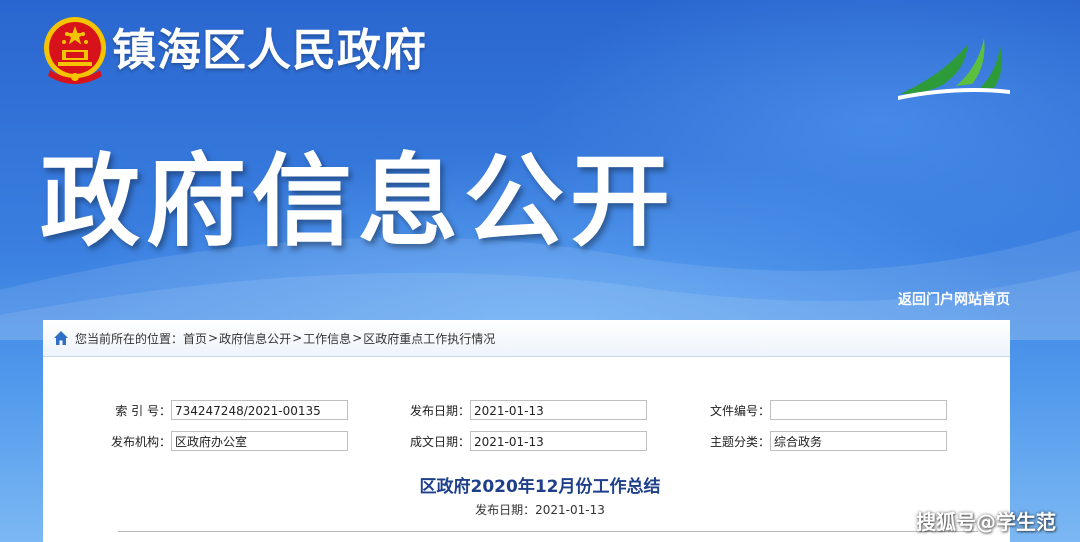 This screenshot has width=1080, height=542. I want to click on publisher-value: 区政府办公室, so click(259, 441).